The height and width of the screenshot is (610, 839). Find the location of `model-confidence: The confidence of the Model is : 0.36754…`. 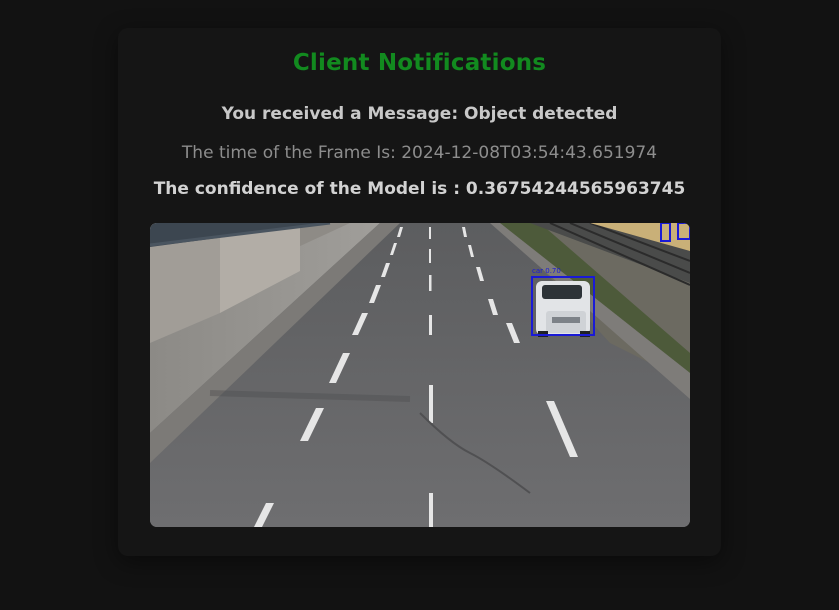

model-confidence: The confidence of the Model is : 0.36754… is located at coordinates (419, 189).